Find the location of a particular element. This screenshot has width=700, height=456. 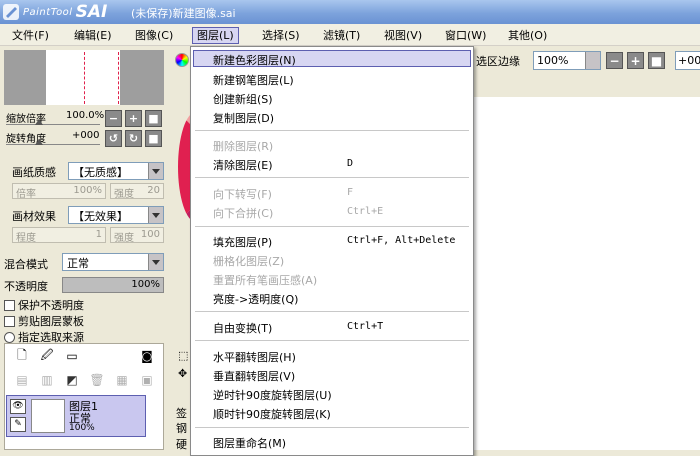

merge-down-icon: ▥ is located at coordinates (47, 380).